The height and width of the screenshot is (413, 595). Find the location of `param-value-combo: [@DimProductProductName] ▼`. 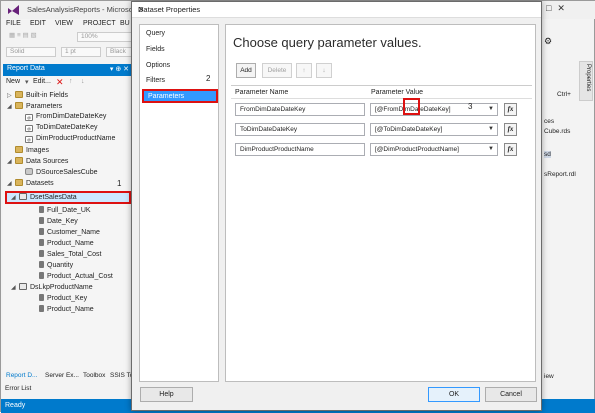

param-value-combo: [@DimProductProductName] ▼ is located at coordinates (434, 149).